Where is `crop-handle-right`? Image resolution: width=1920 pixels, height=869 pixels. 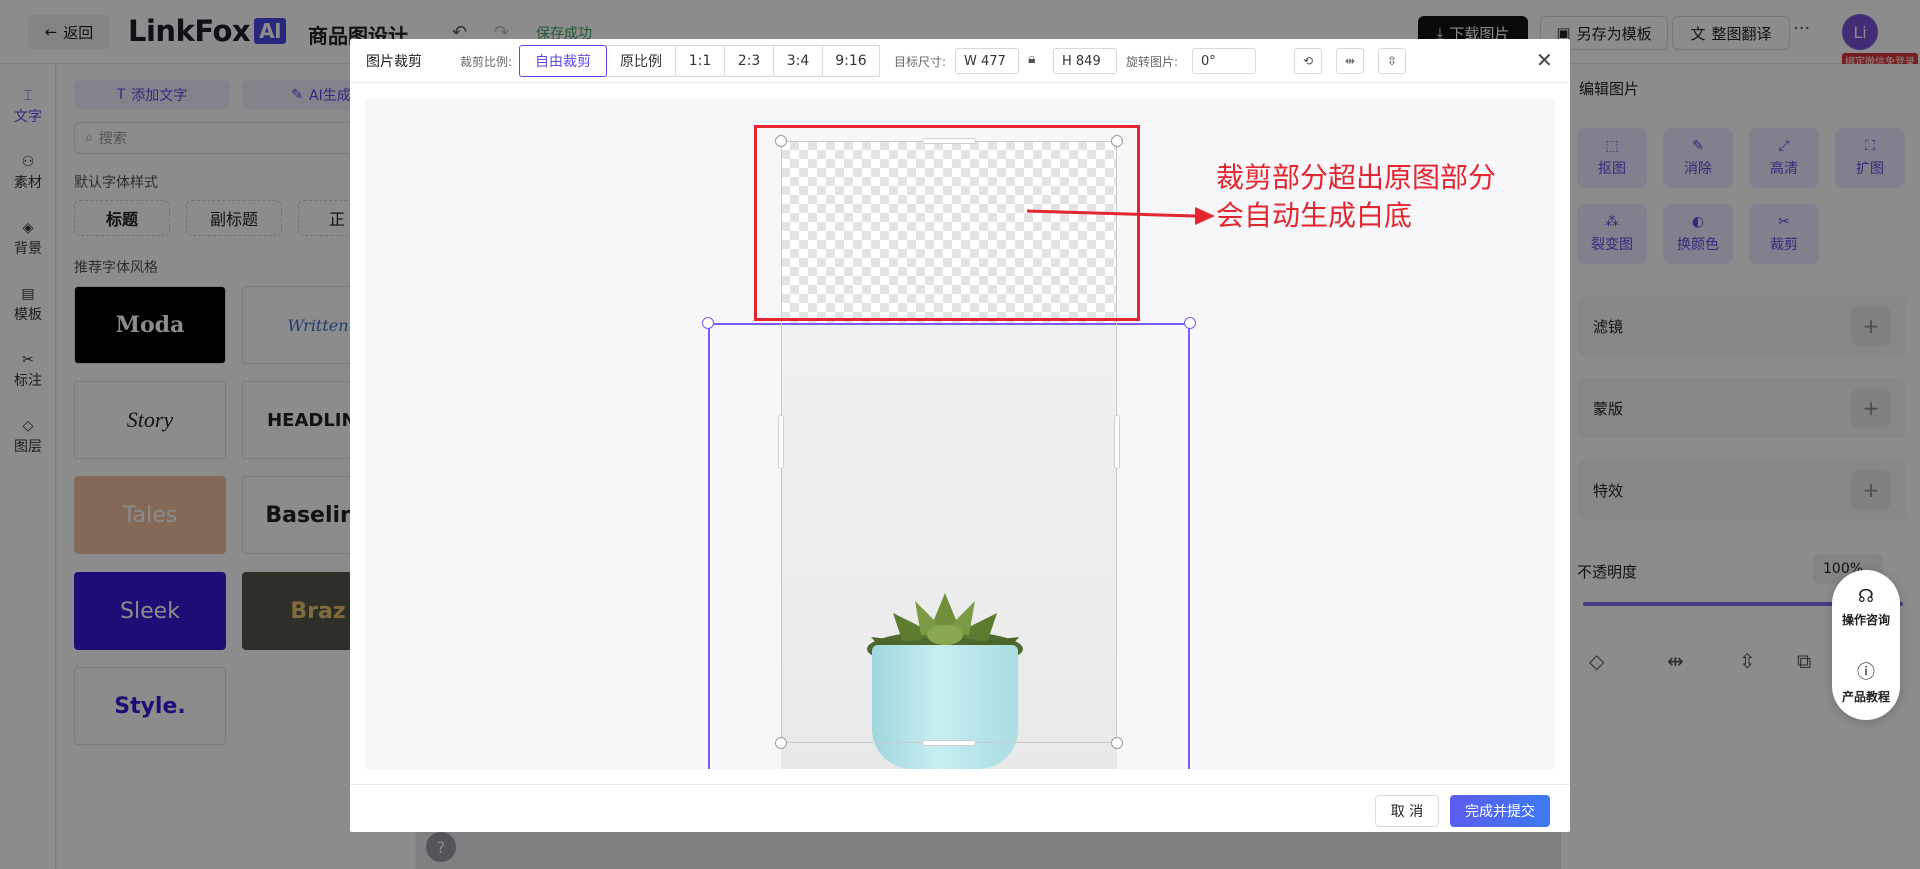 crop-handle-right is located at coordinates (1117, 442).